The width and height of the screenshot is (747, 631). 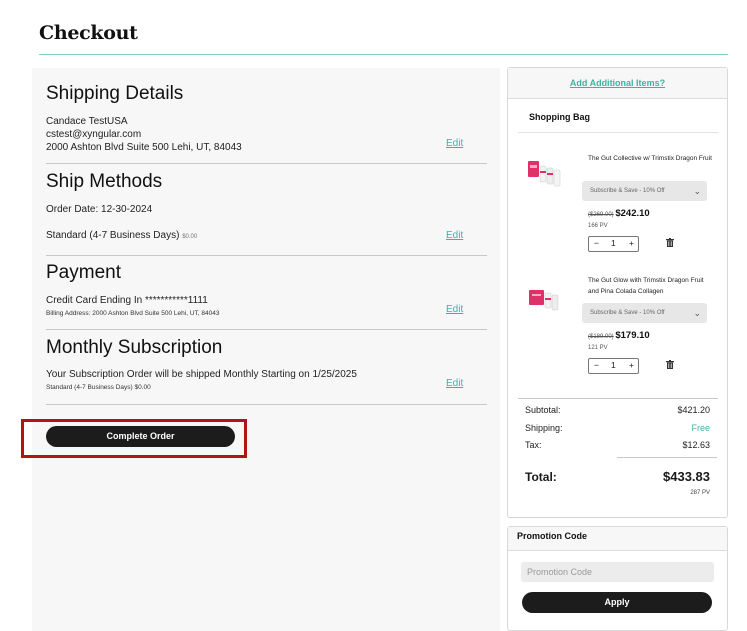 What do you see at coordinates (88, 33) in the screenshot?
I see `page-title: Checkout` at bounding box center [88, 33].